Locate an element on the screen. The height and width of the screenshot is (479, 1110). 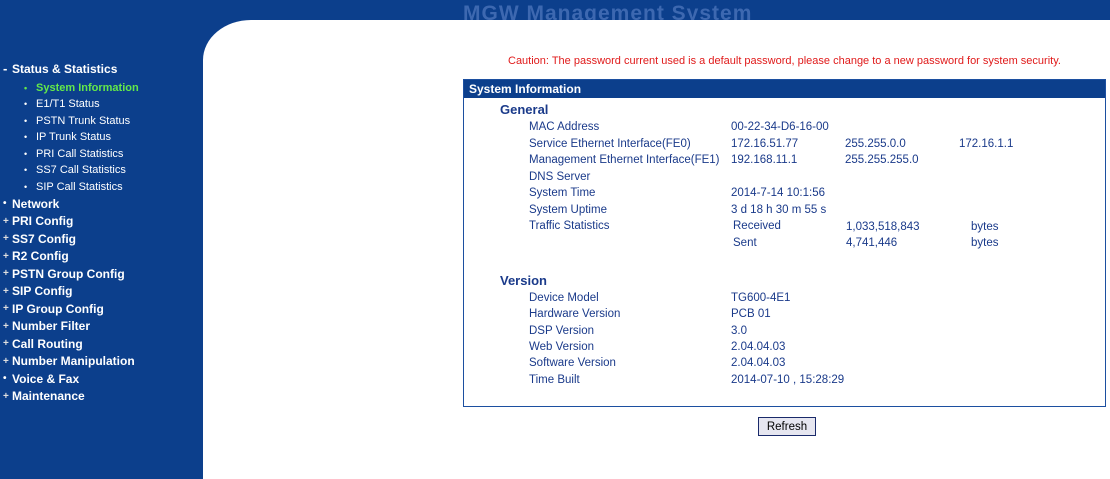
system-uptime-label: System Uptime is located at coordinates (568, 210).